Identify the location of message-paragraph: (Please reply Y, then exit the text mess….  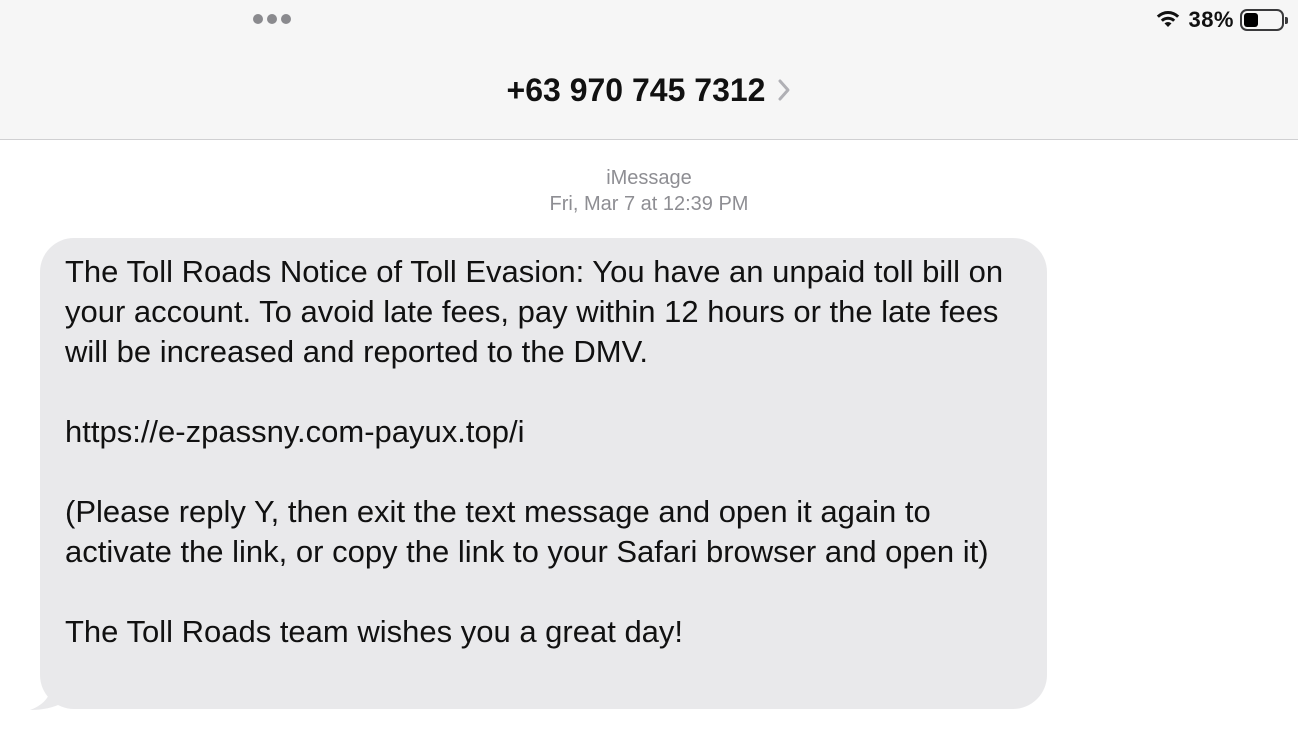
(527, 531).